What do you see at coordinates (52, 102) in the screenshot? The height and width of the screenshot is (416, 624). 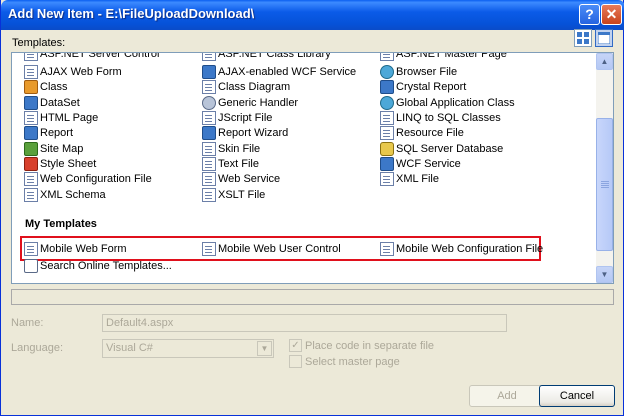 I see `template-item: DataSet` at bounding box center [52, 102].